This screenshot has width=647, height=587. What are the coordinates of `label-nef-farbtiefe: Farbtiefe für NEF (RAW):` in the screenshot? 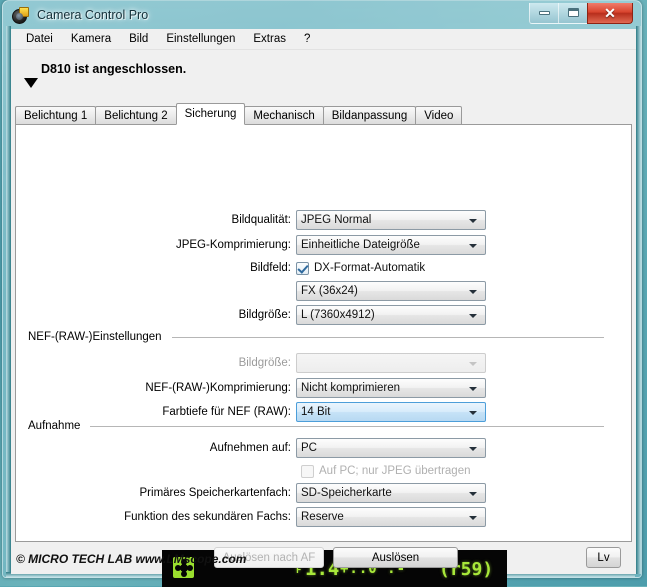 It's located at (226, 412).